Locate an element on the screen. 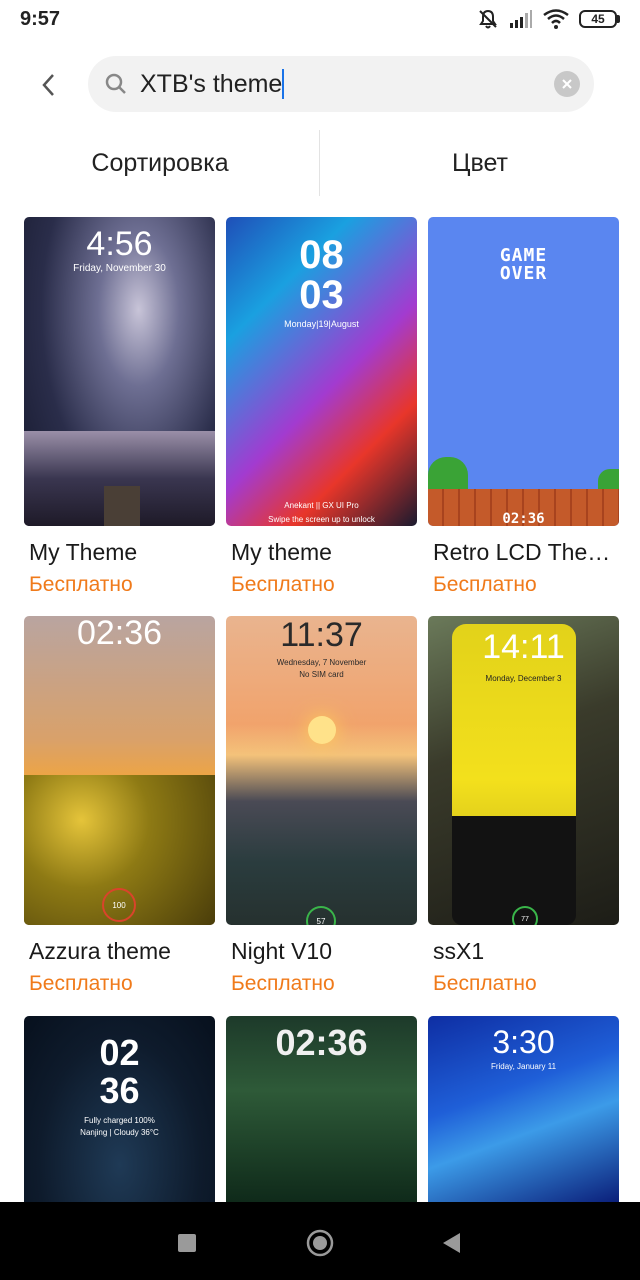 This screenshot has height=1280, width=640. search-header: XTB's theme is located at coordinates (320, 85).